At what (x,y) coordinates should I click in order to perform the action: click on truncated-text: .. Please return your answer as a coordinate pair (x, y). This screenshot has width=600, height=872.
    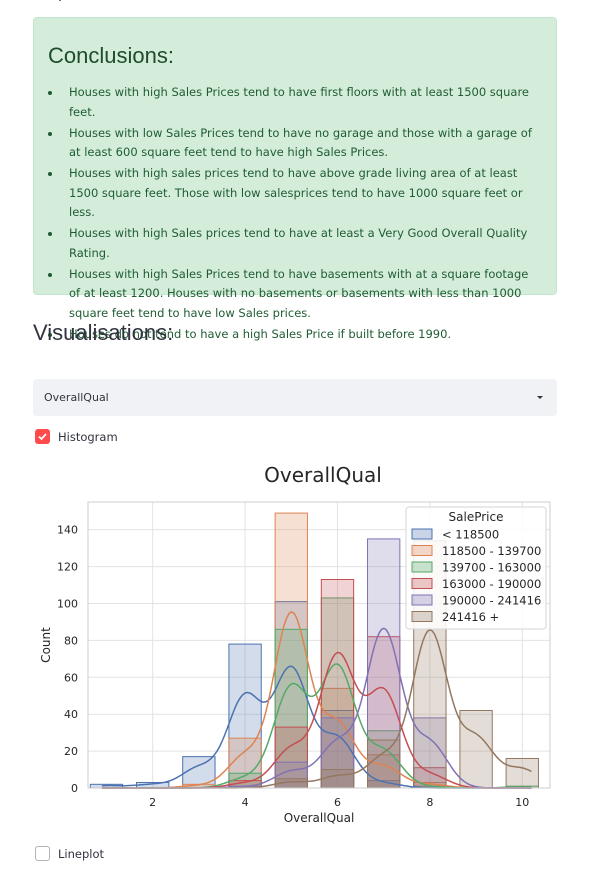
    Looking at the image, I should click on (60, 2).